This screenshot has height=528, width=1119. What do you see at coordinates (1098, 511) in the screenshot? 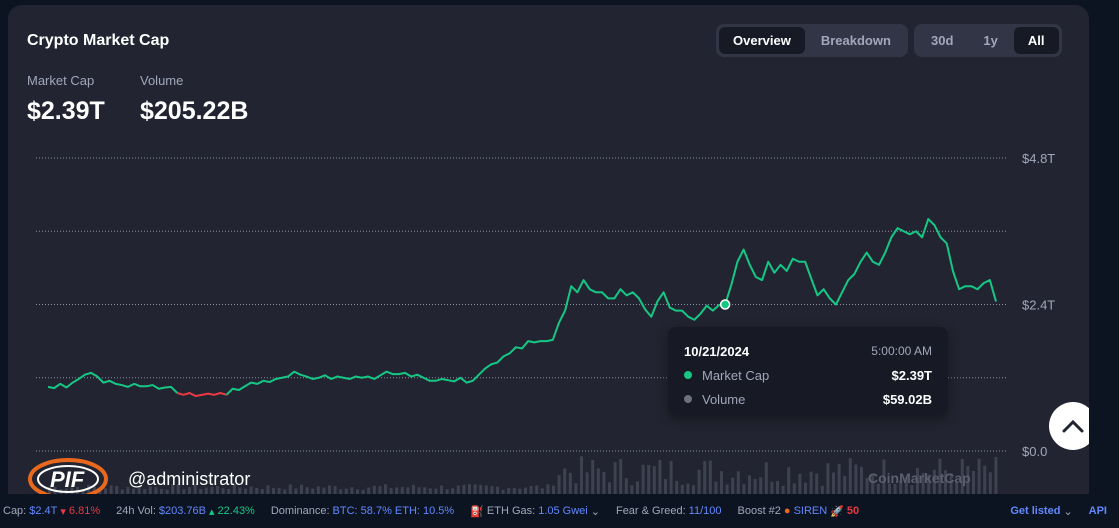
I see `api-link: API` at bounding box center [1098, 511].